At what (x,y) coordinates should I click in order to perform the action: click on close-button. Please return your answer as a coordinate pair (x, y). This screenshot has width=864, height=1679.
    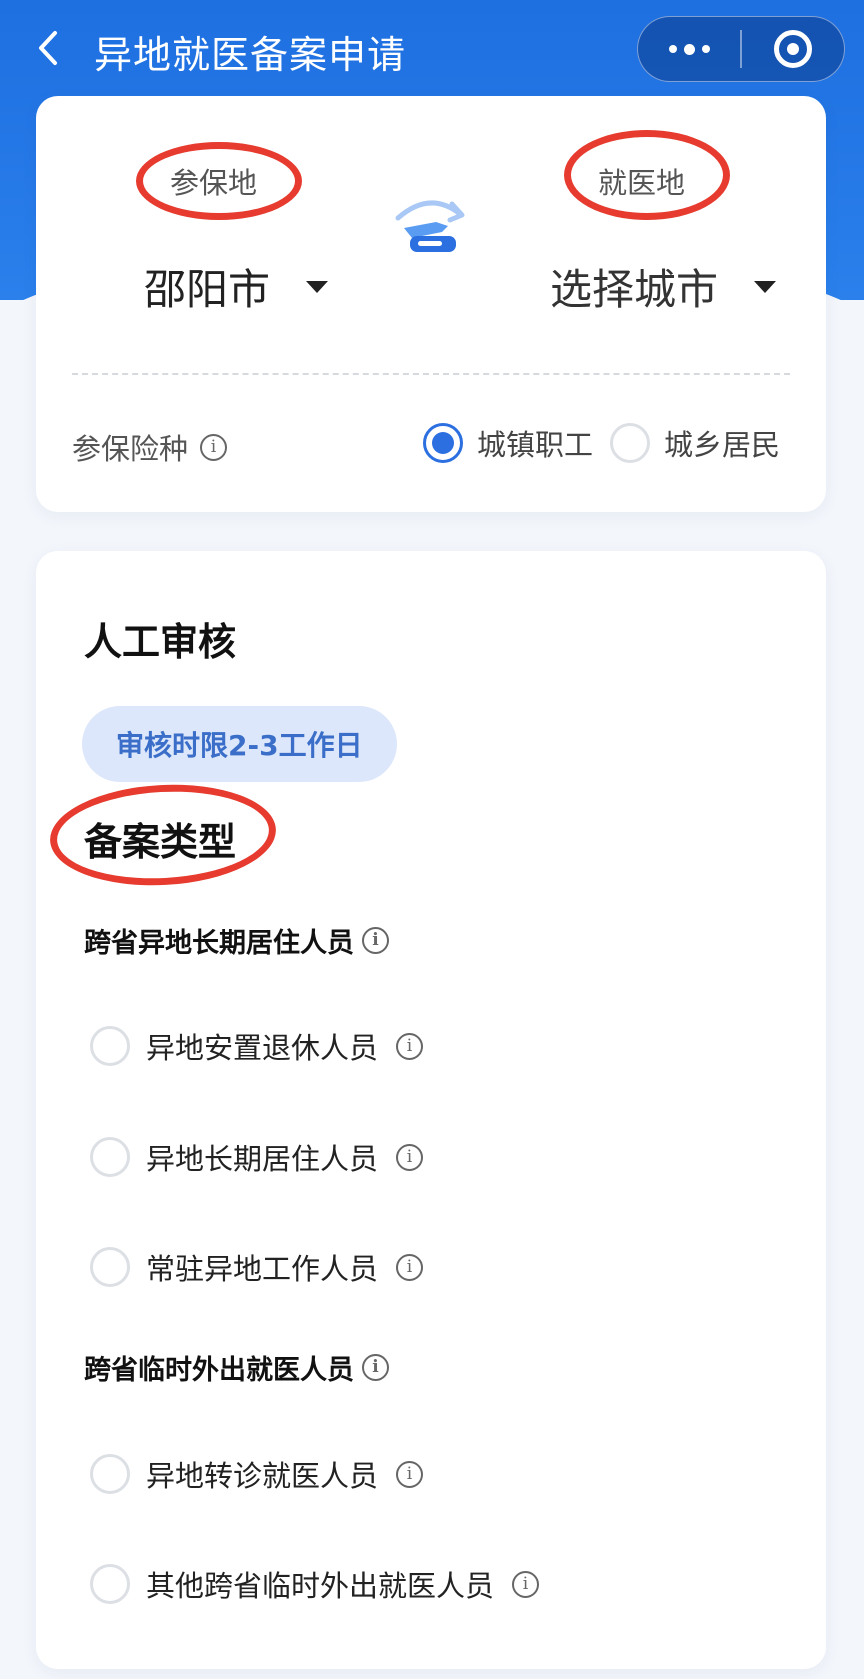
    Looking at the image, I should click on (793, 49).